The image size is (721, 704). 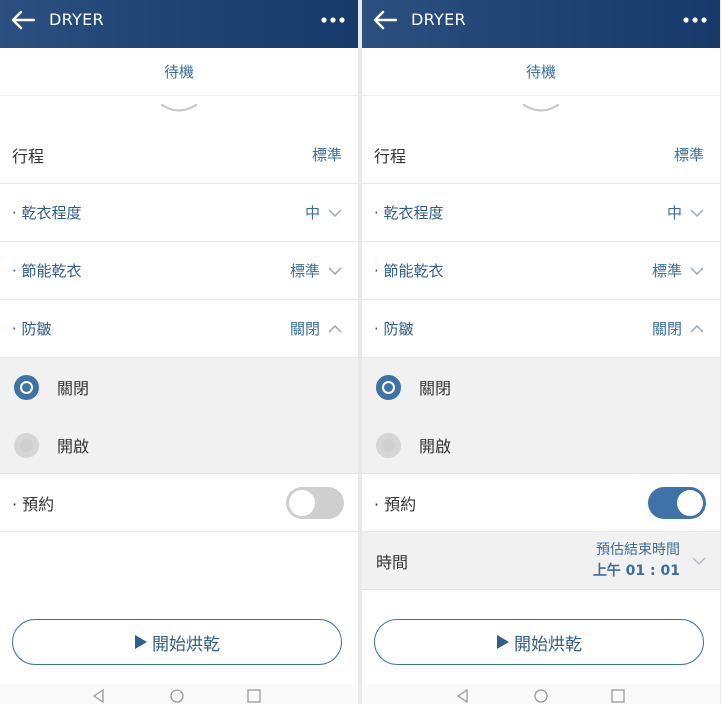 I want to click on estimated-end-label: 預估結束時間, so click(x=638, y=549).